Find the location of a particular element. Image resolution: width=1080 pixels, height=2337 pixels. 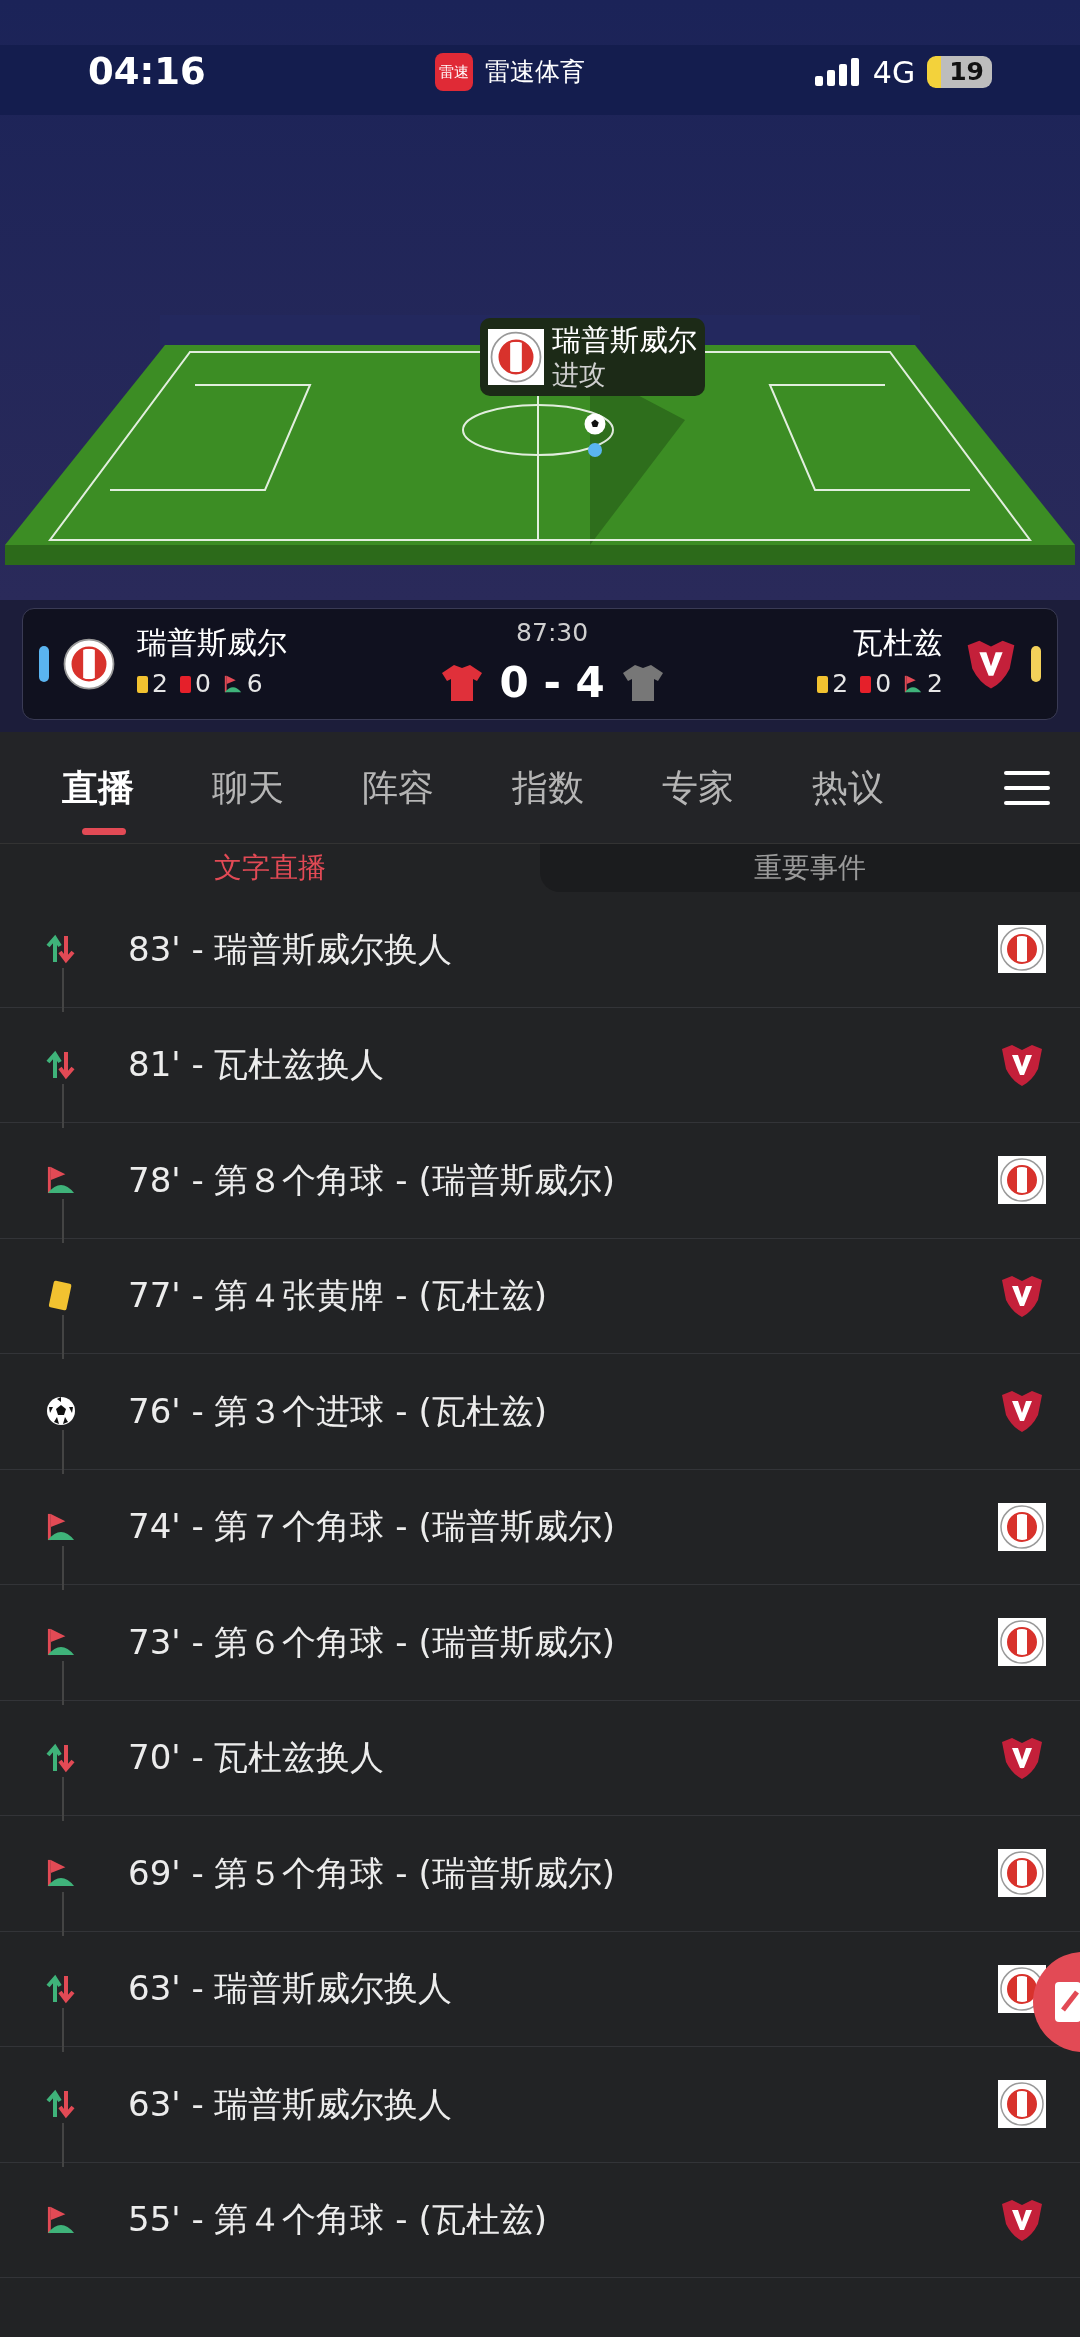

tab: 聊天 is located at coordinates (287, 787).